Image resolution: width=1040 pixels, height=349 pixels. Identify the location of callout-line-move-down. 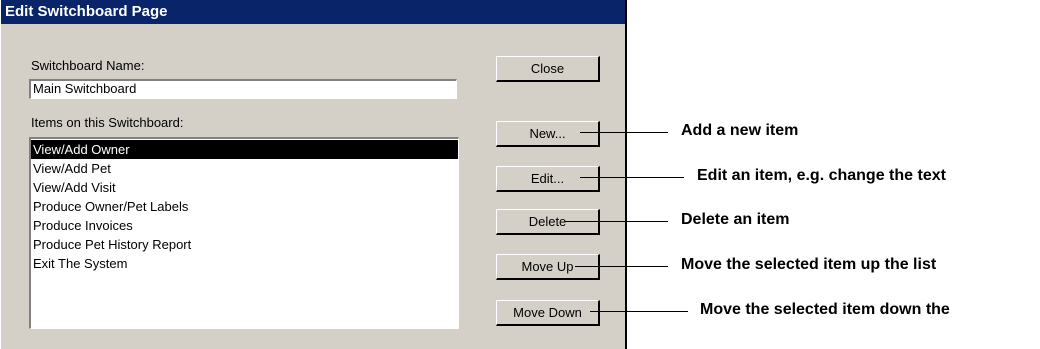
(639, 311).